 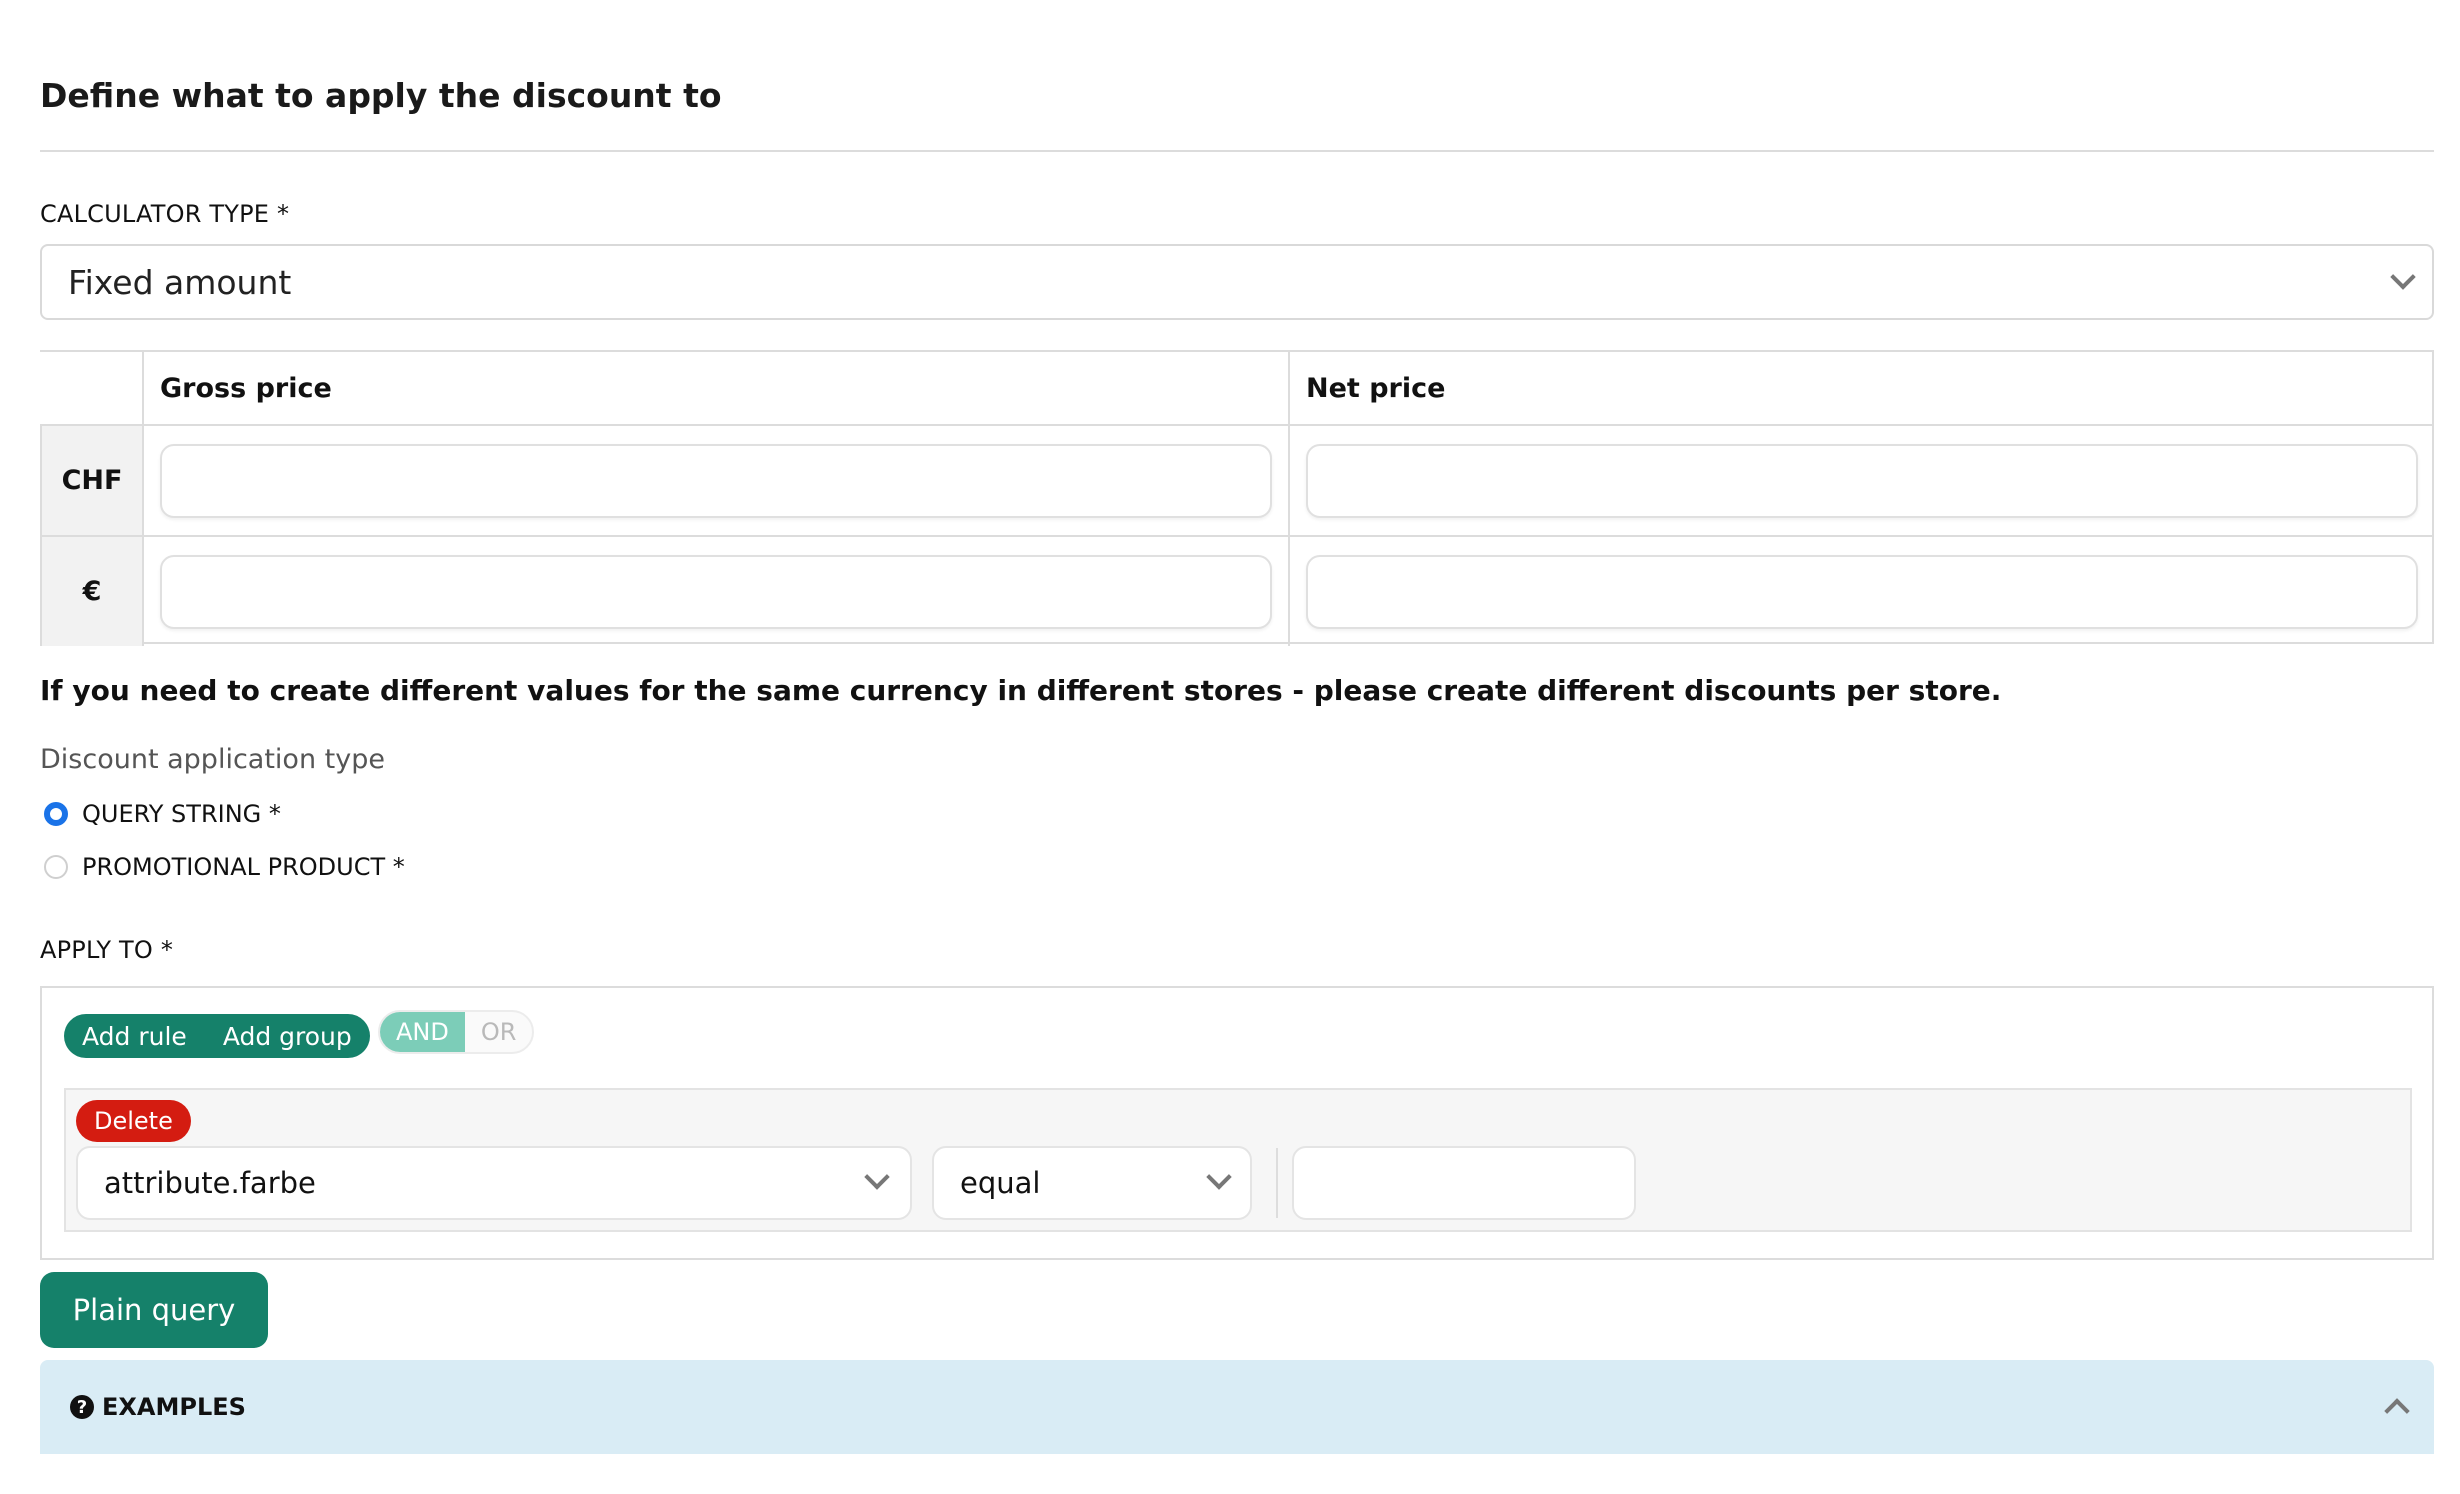 What do you see at coordinates (2397, 1411) in the screenshot?
I see `chevron-up-icon` at bounding box center [2397, 1411].